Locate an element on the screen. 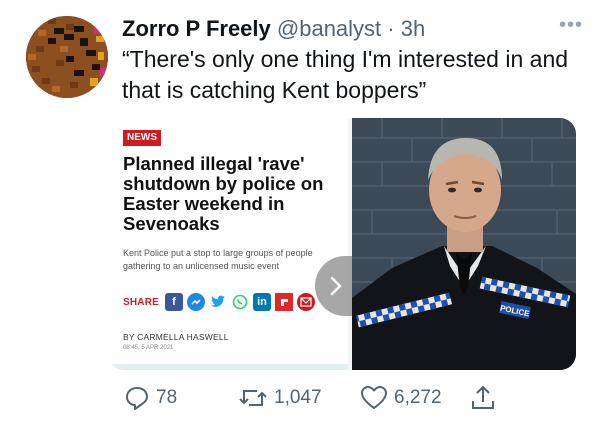 This screenshot has height=433, width=600. tweet-actions: 78 1,047 6,272 is located at coordinates (354, 398).